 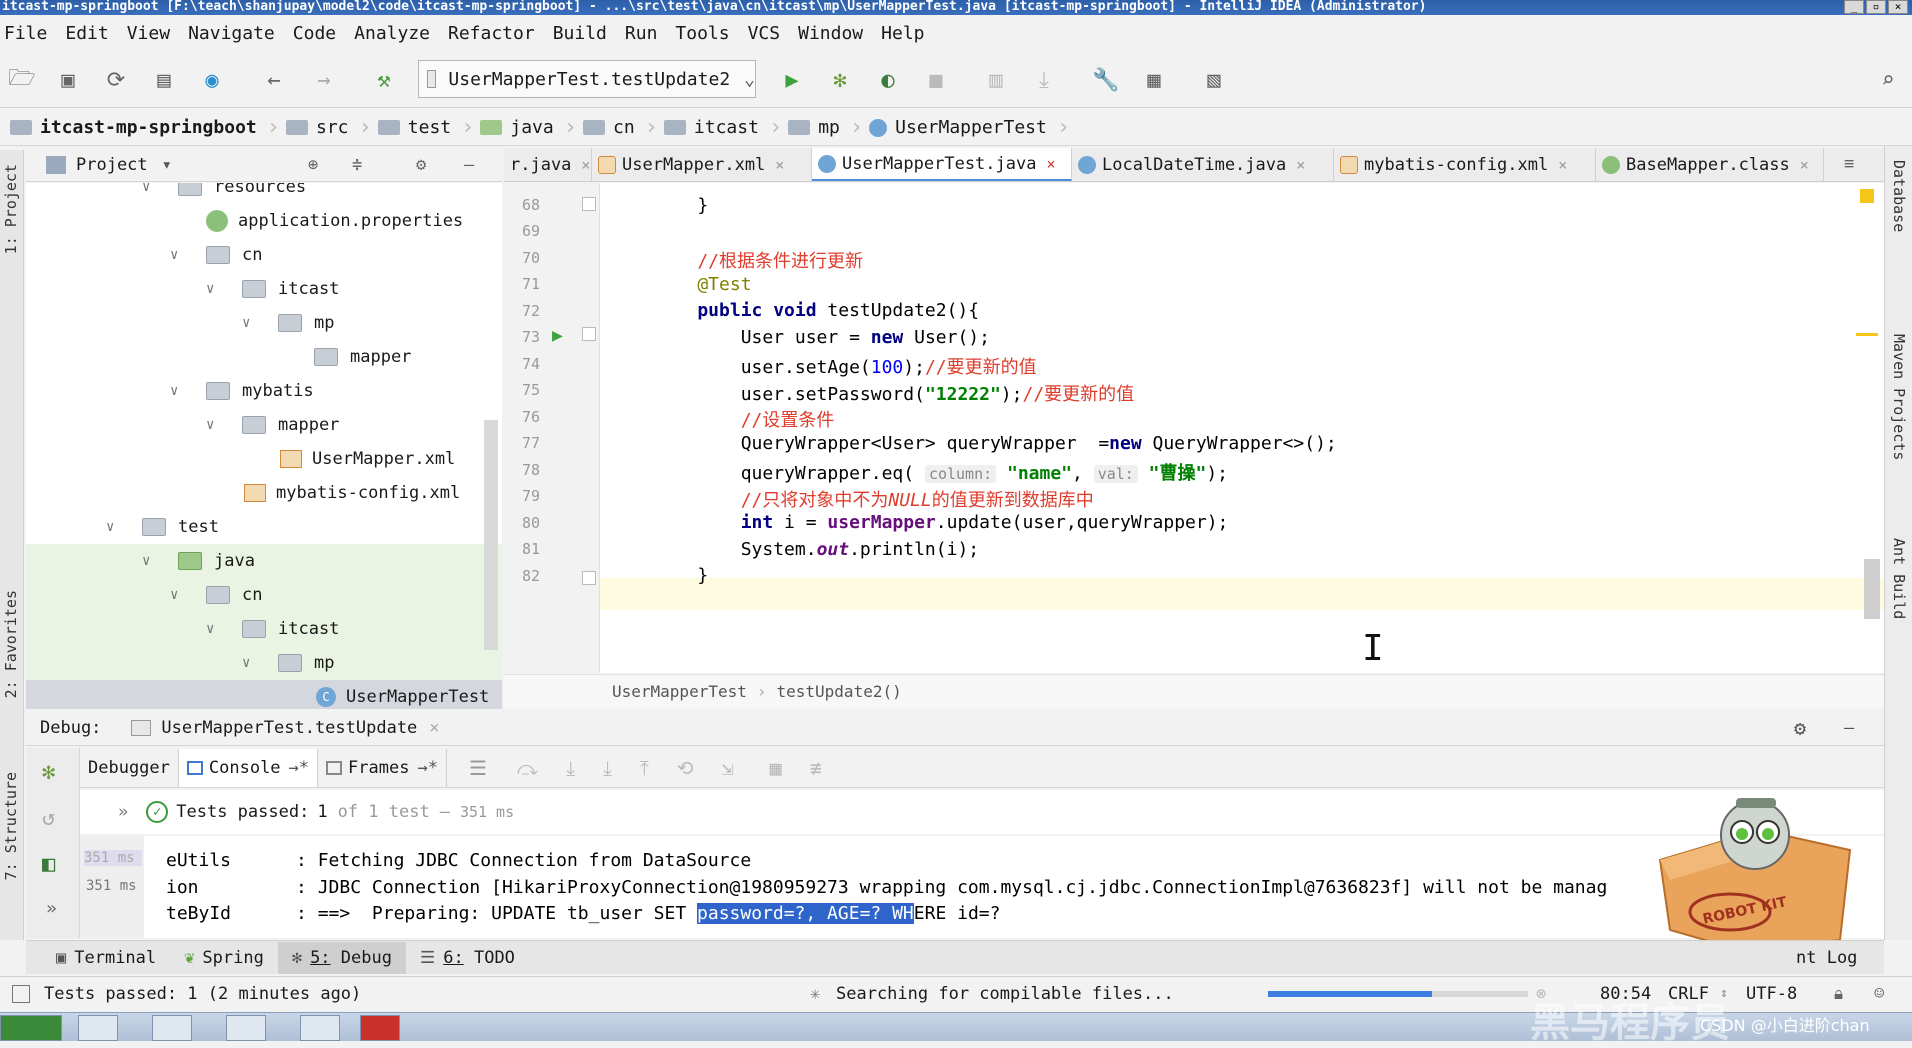 I want to click on fold-icon, so click(x=589, y=204).